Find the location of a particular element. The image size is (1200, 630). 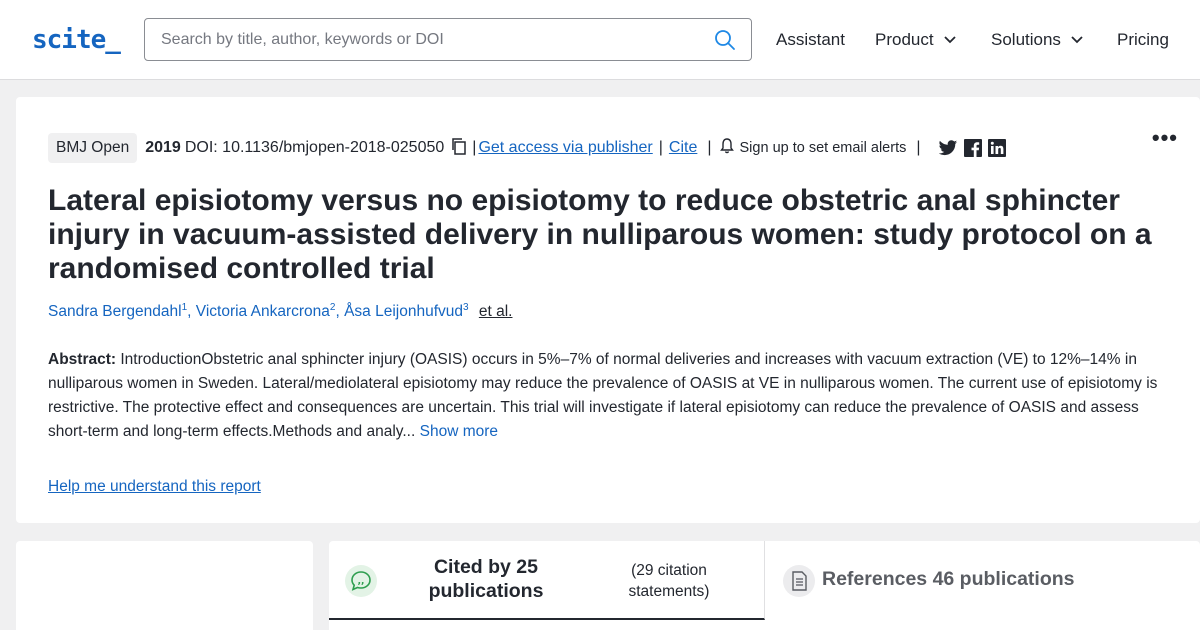

social-share is located at coordinates (972, 148).